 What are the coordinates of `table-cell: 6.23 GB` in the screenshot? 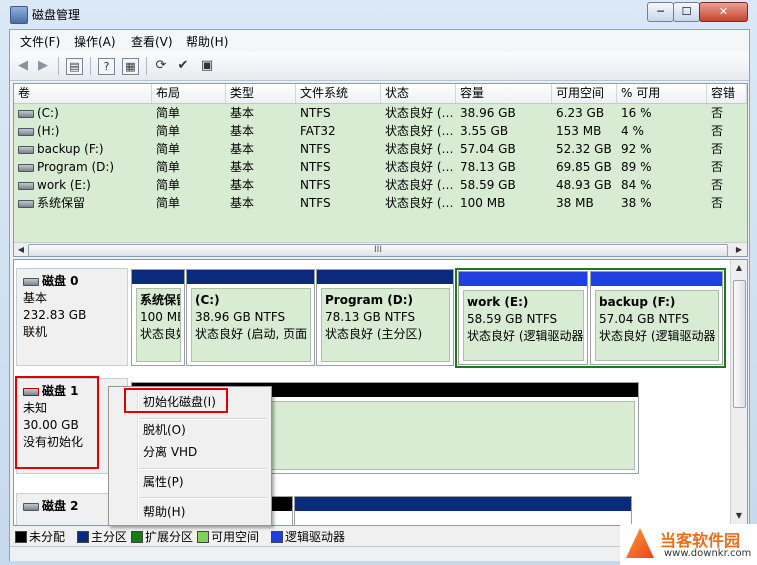 It's located at (580, 113).